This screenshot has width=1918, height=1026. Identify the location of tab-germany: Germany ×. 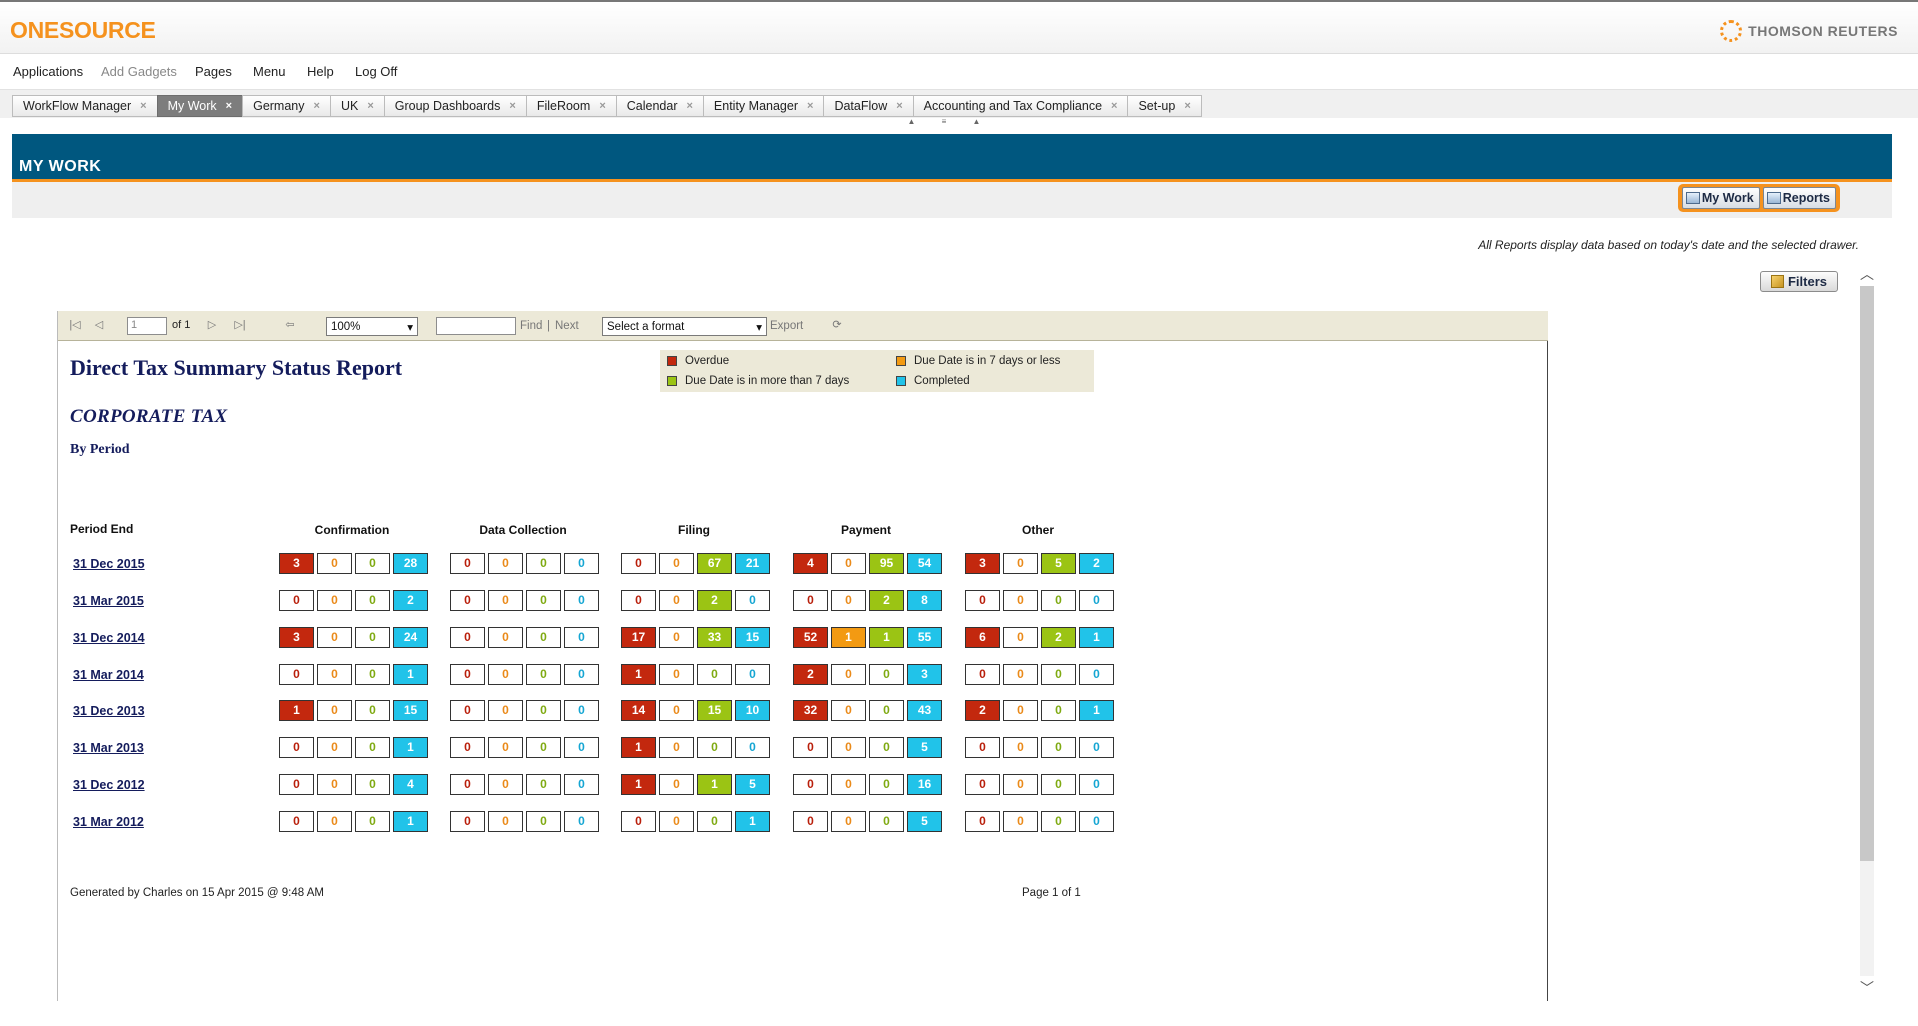
(286, 106).